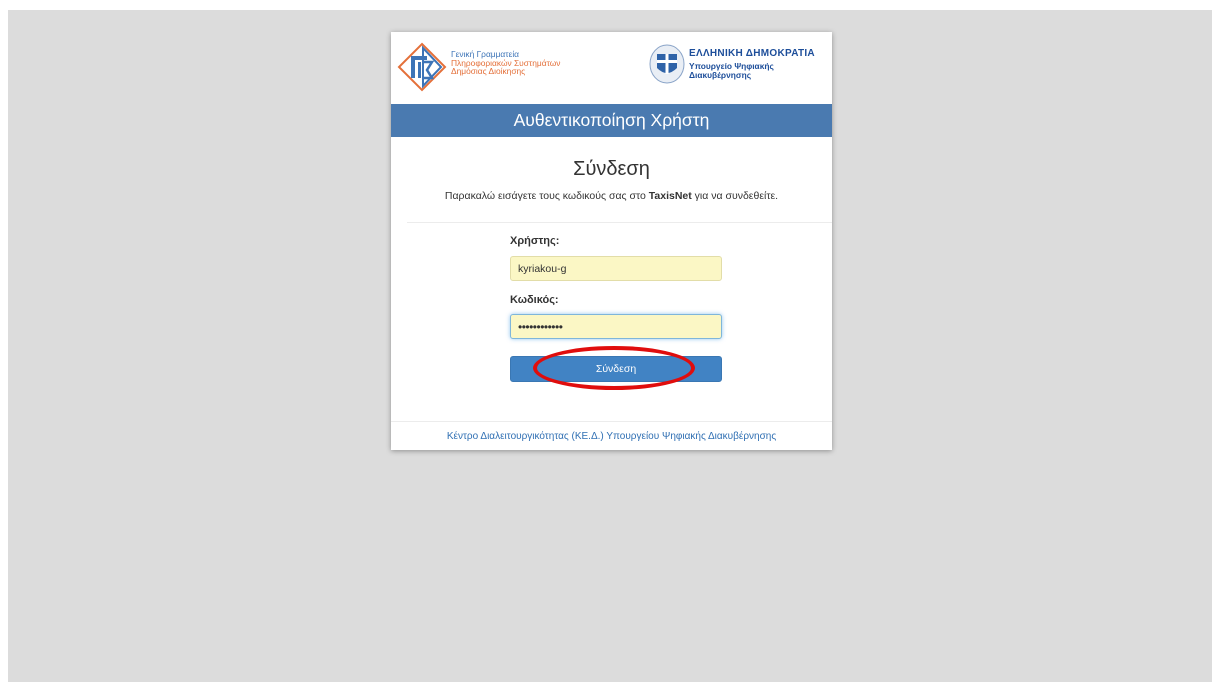 The height and width of the screenshot is (682, 1212). I want to click on ministry-line-2: Διακυβέρνησης, so click(720, 75).